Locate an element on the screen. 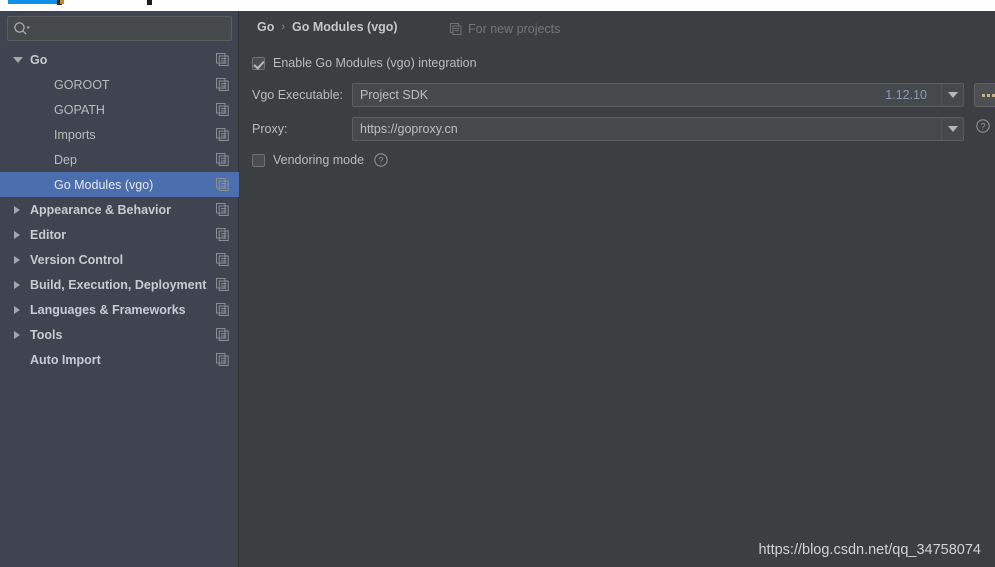 The image size is (995, 567). sidebar-item-label: Editor is located at coordinates (48, 234).